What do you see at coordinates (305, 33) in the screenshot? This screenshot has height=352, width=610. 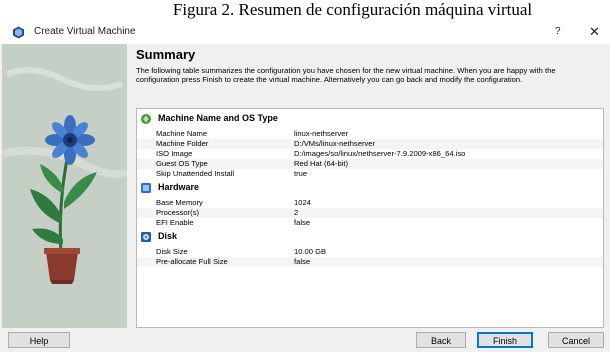 I see `title-bar: Create Virtual Machine ? ✕` at bounding box center [305, 33].